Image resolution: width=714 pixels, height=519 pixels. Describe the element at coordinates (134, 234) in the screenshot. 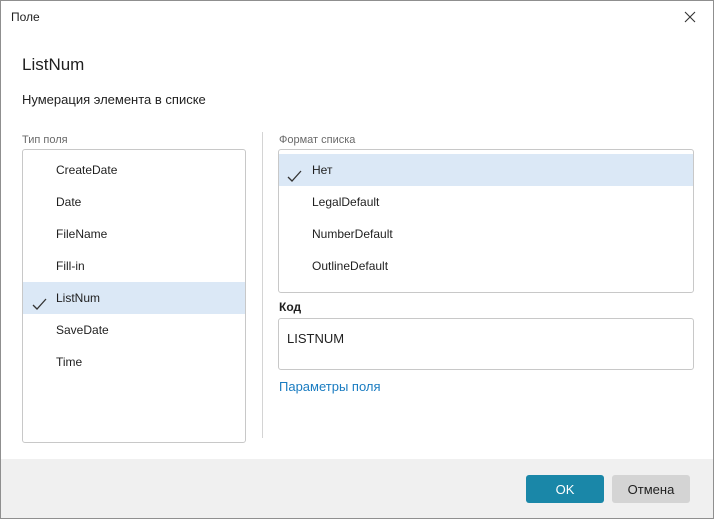

I see `field-type-item: FileName` at that location.